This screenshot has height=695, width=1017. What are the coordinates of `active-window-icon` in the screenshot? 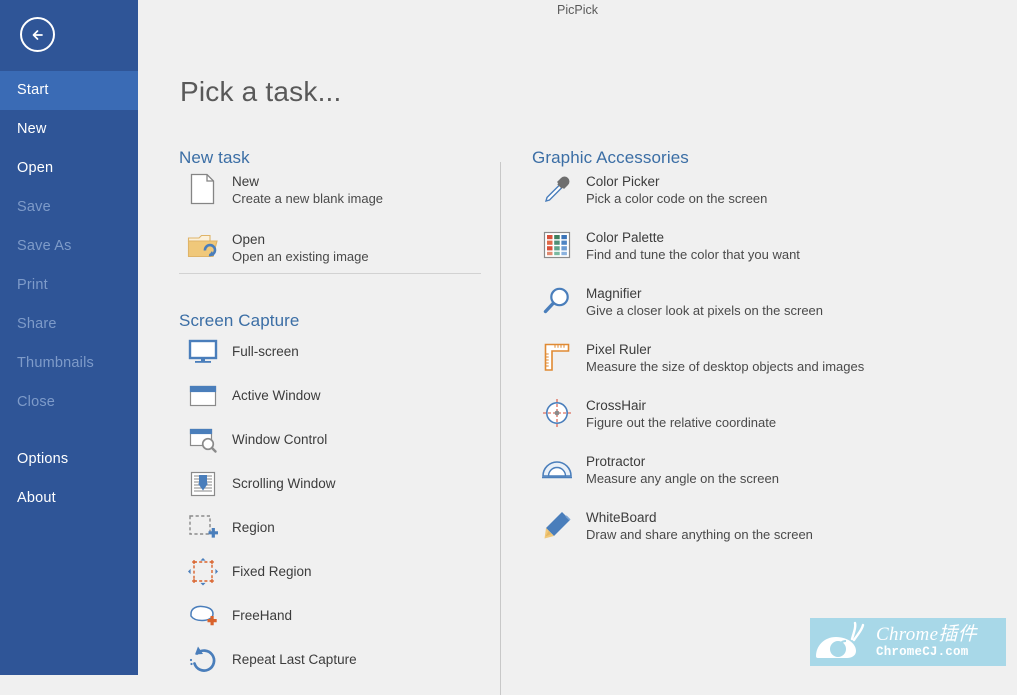 It's located at (203, 396).